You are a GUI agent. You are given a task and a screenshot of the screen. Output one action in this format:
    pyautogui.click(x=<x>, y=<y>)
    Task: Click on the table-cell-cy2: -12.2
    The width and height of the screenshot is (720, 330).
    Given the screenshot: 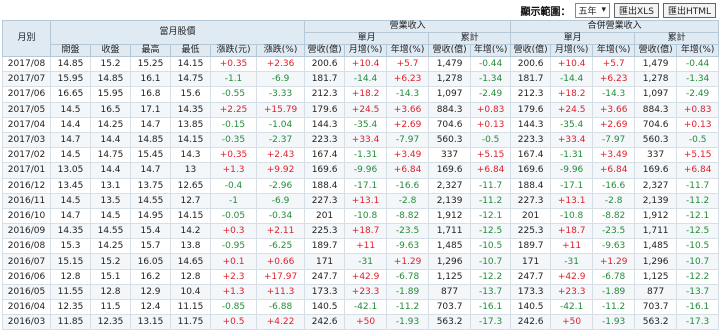 What is the action you would take?
    pyautogui.click(x=698, y=276)
    